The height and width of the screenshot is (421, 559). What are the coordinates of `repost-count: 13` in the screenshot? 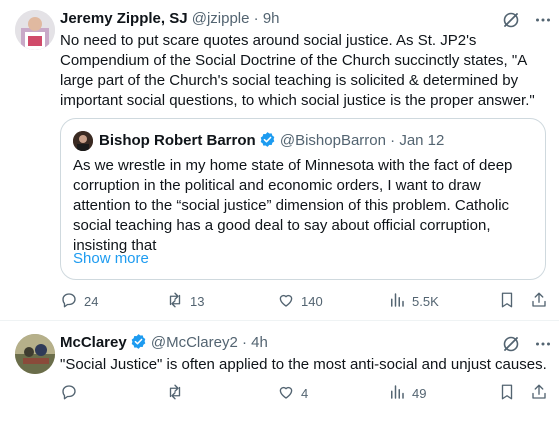 It's located at (197, 301).